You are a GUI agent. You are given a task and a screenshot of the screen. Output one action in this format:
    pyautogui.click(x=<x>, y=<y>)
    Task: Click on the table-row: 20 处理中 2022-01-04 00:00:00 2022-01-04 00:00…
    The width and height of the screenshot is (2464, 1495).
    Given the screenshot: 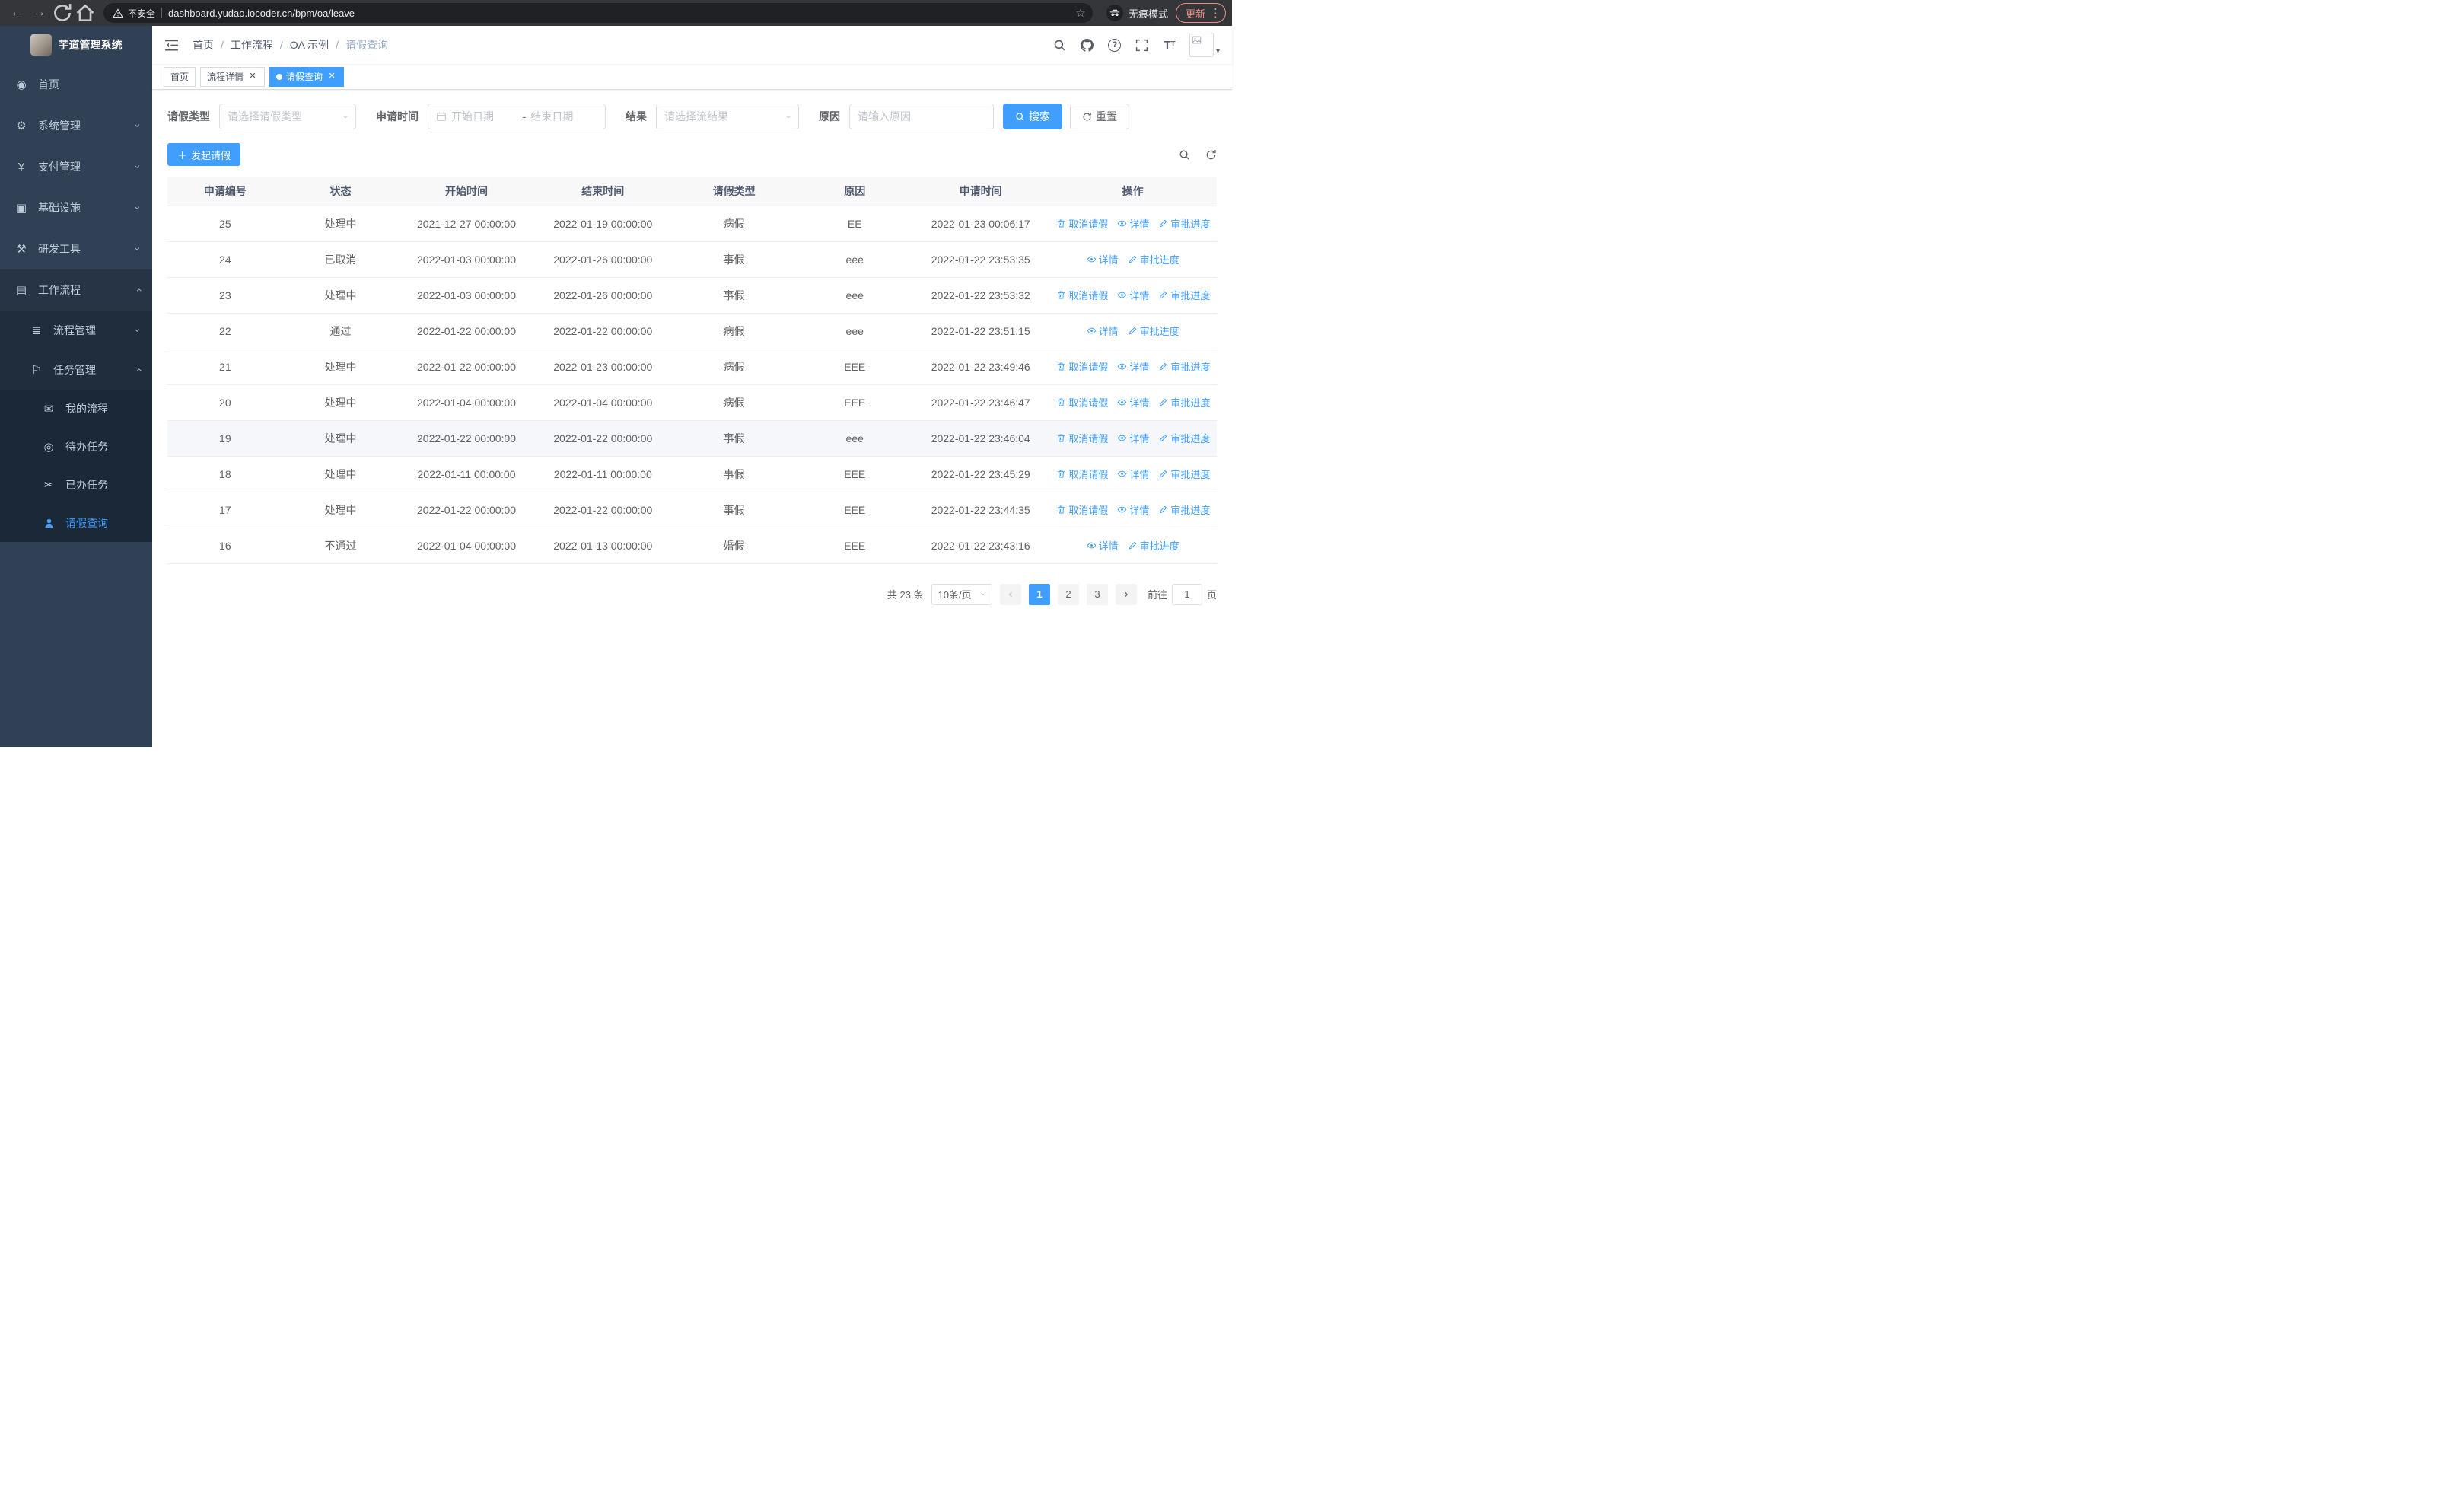 What is the action you would take?
    pyautogui.click(x=692, y=403)
    